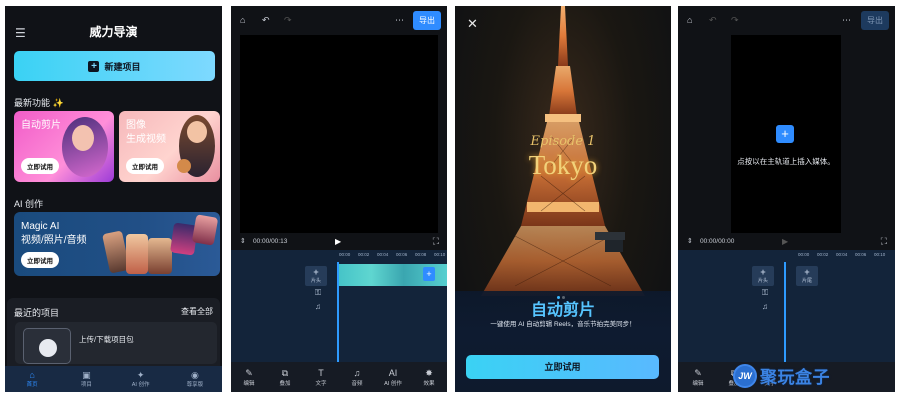 This screenshot has height=398, width=900. I want to click on add-outro-button: + 片尾, so click(807, 276).